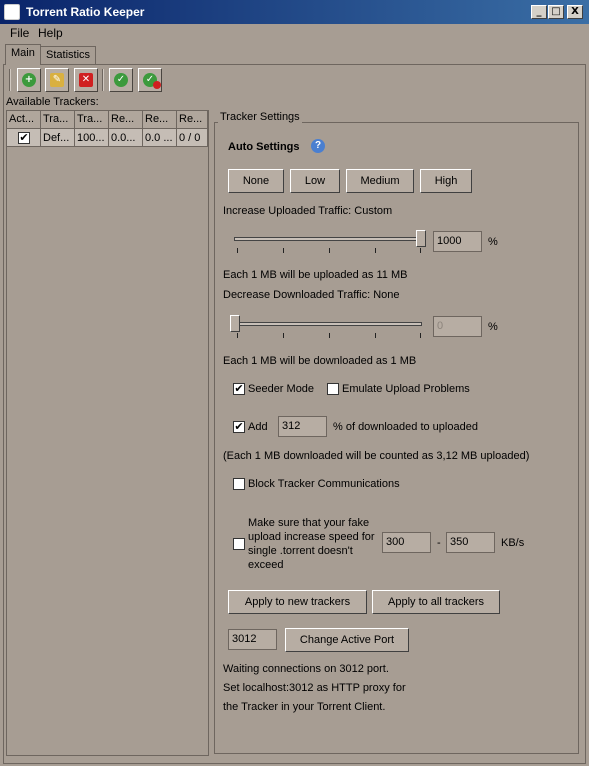  Describe the element at coordinates (252, 639) in the screenshot. I see `port-field: 3012` at that location.